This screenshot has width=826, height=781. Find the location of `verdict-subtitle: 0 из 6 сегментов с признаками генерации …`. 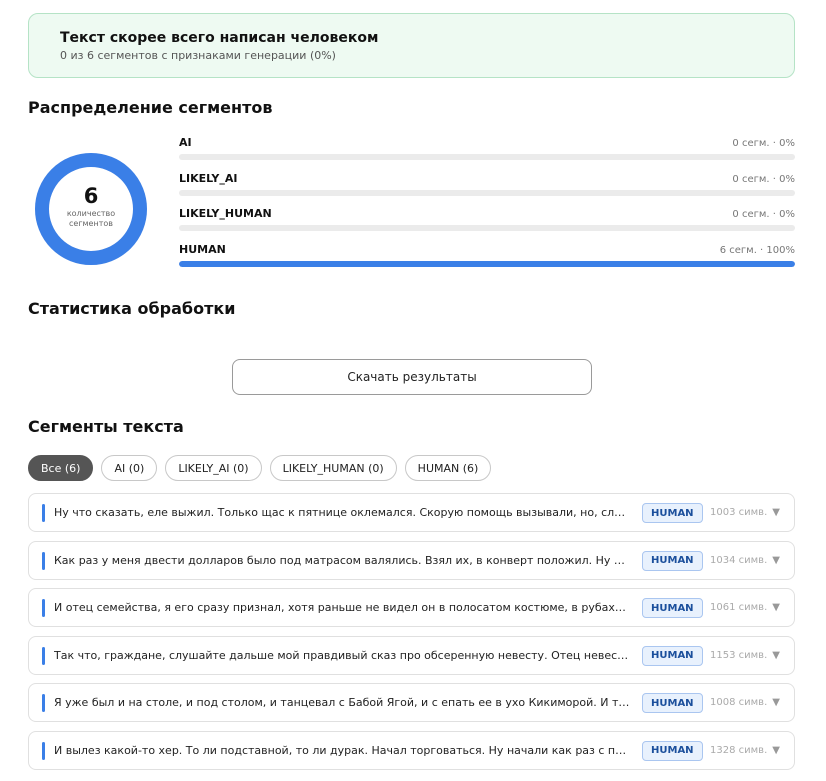

verdict-subtitle: 0 из 6 сегментов с признаками генерации … is located at coordinates (198, 55).